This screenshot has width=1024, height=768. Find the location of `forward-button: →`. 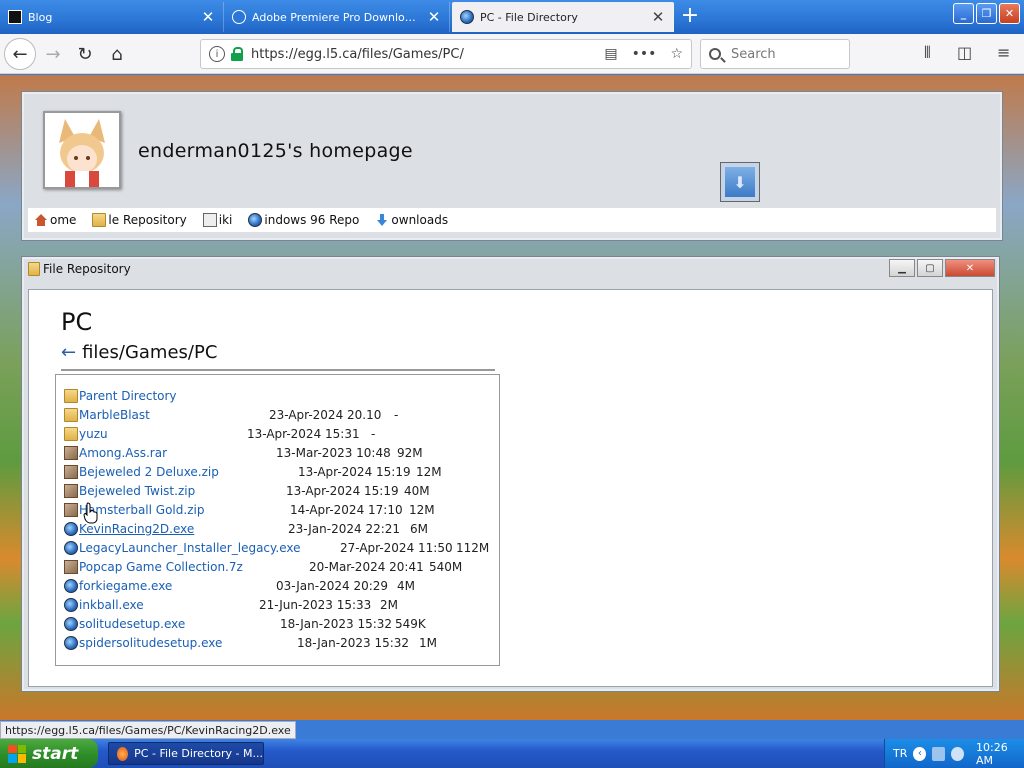

forward-button: → is located at coordinates (53, 54).